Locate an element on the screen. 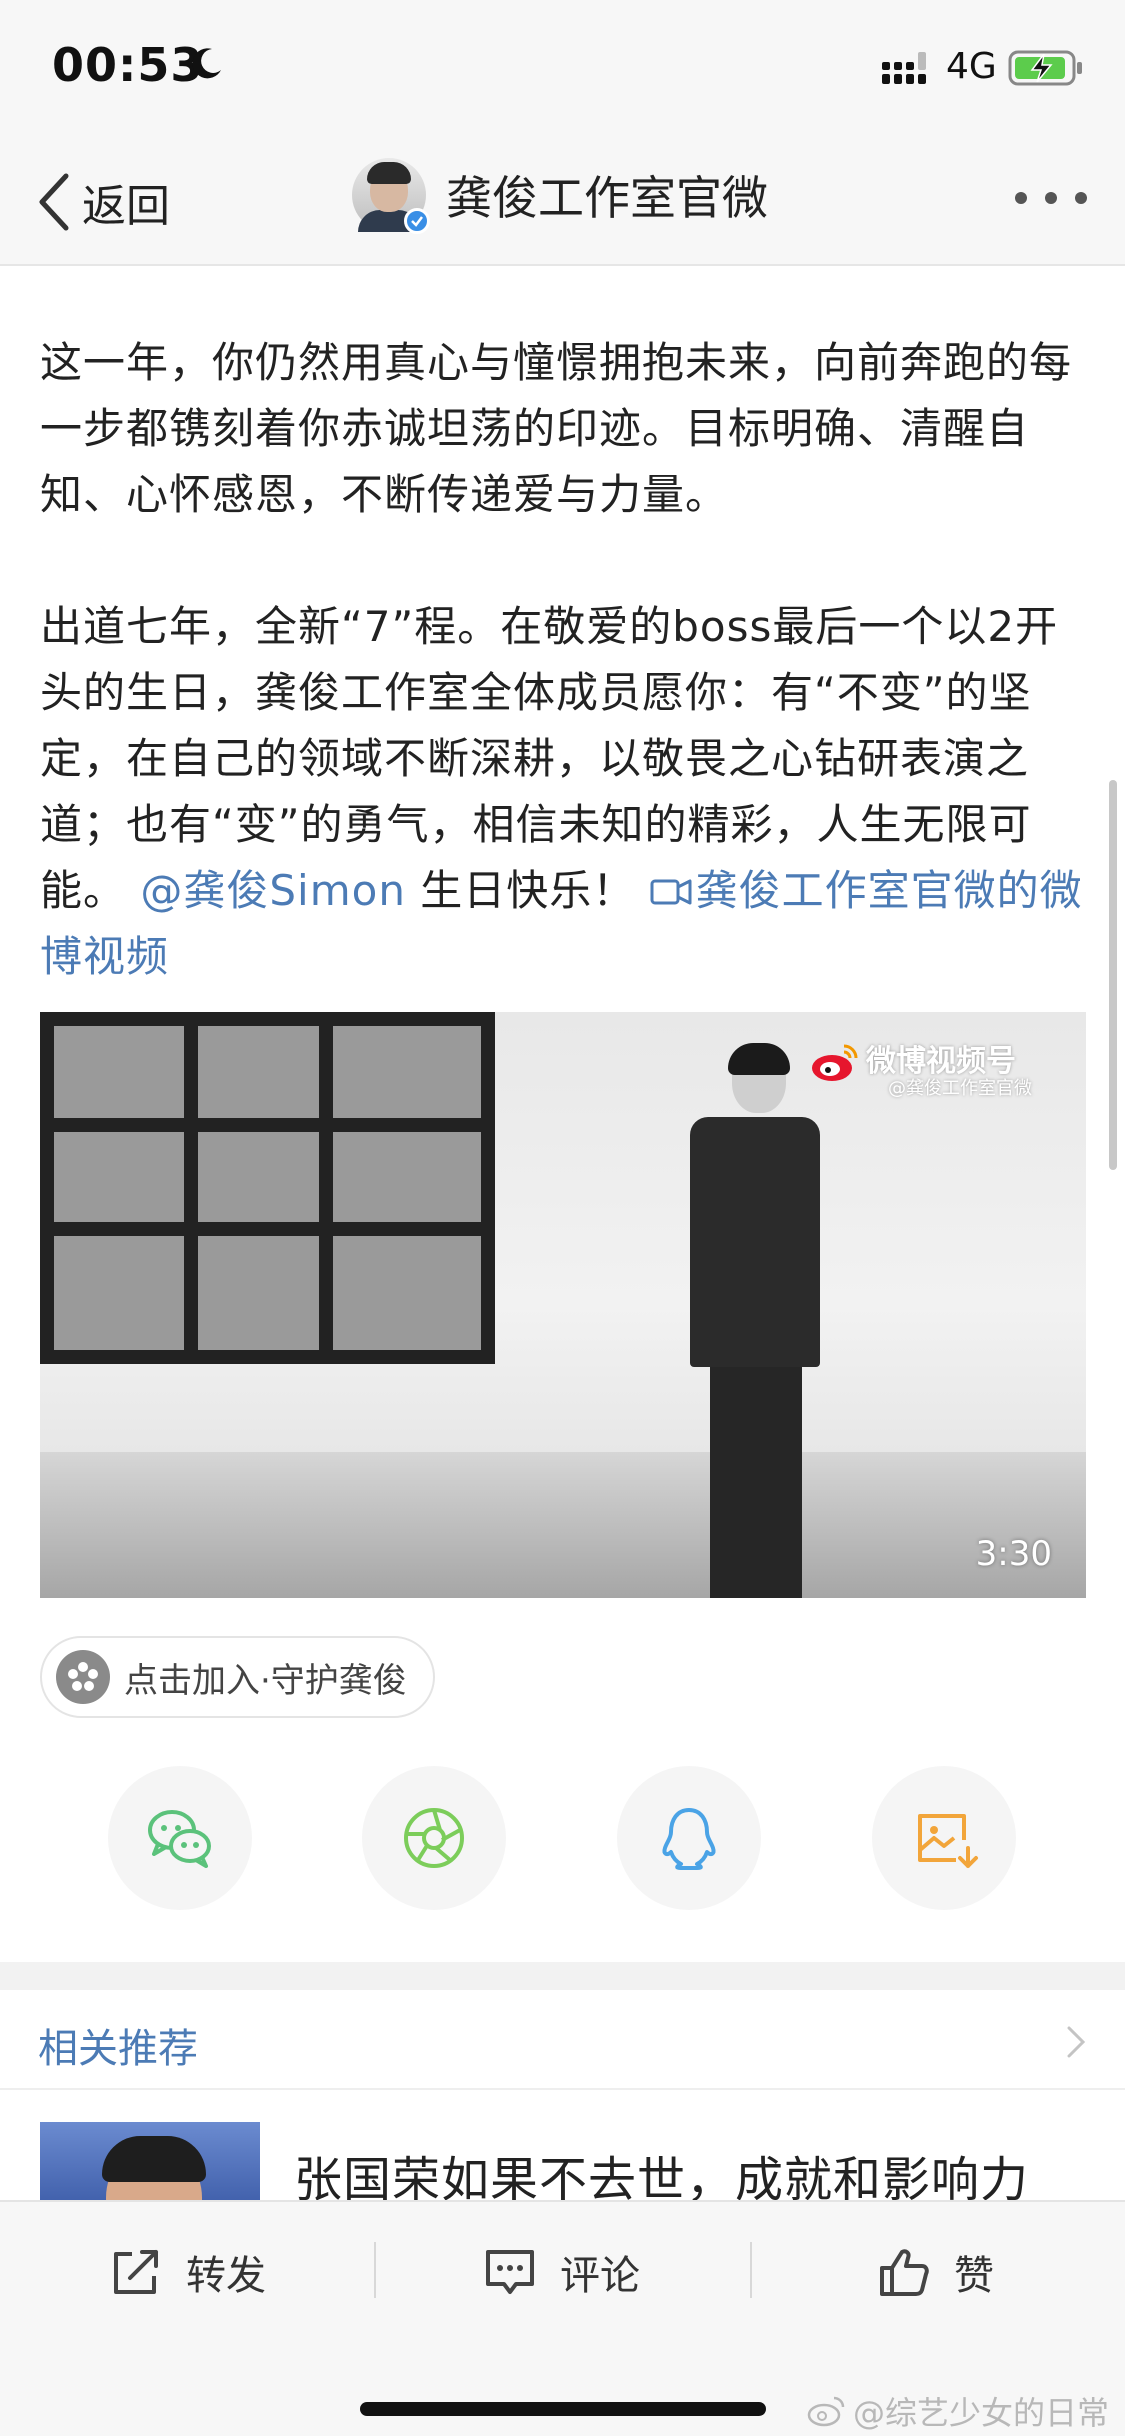 This screenshot has width=1125, height=2436. post-greeting: 生日快乐！ is located at coordinates (535, 890).